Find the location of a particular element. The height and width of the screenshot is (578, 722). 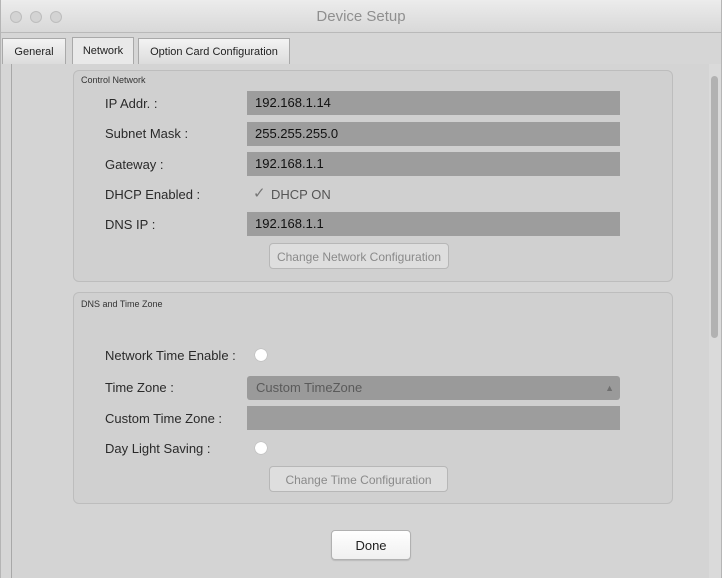

time-zone-select: Custom TimeZone ▲▼ is located at coordinates (433, 396).